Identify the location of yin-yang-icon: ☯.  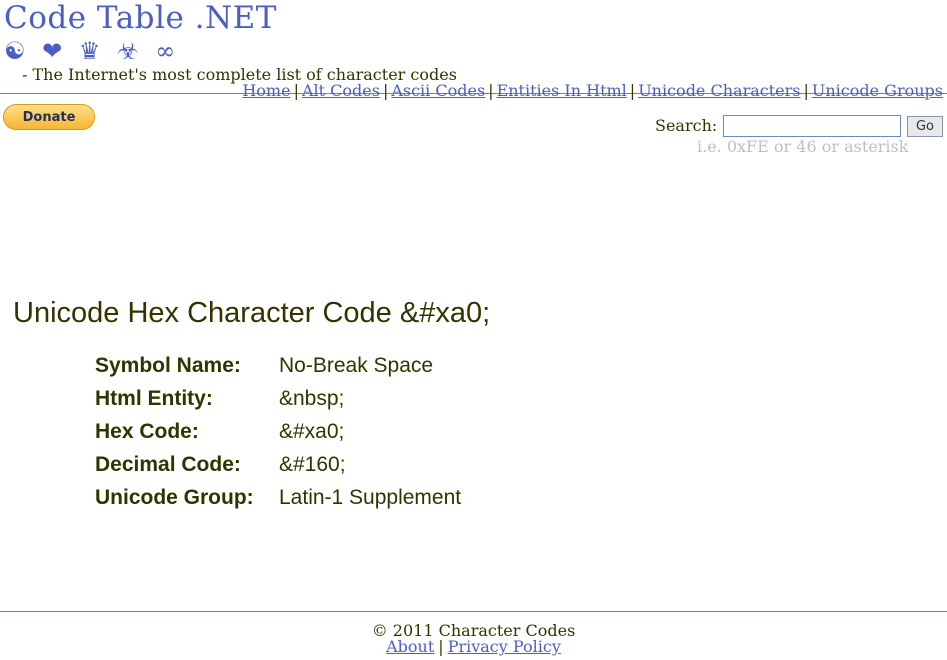
(15, 51).